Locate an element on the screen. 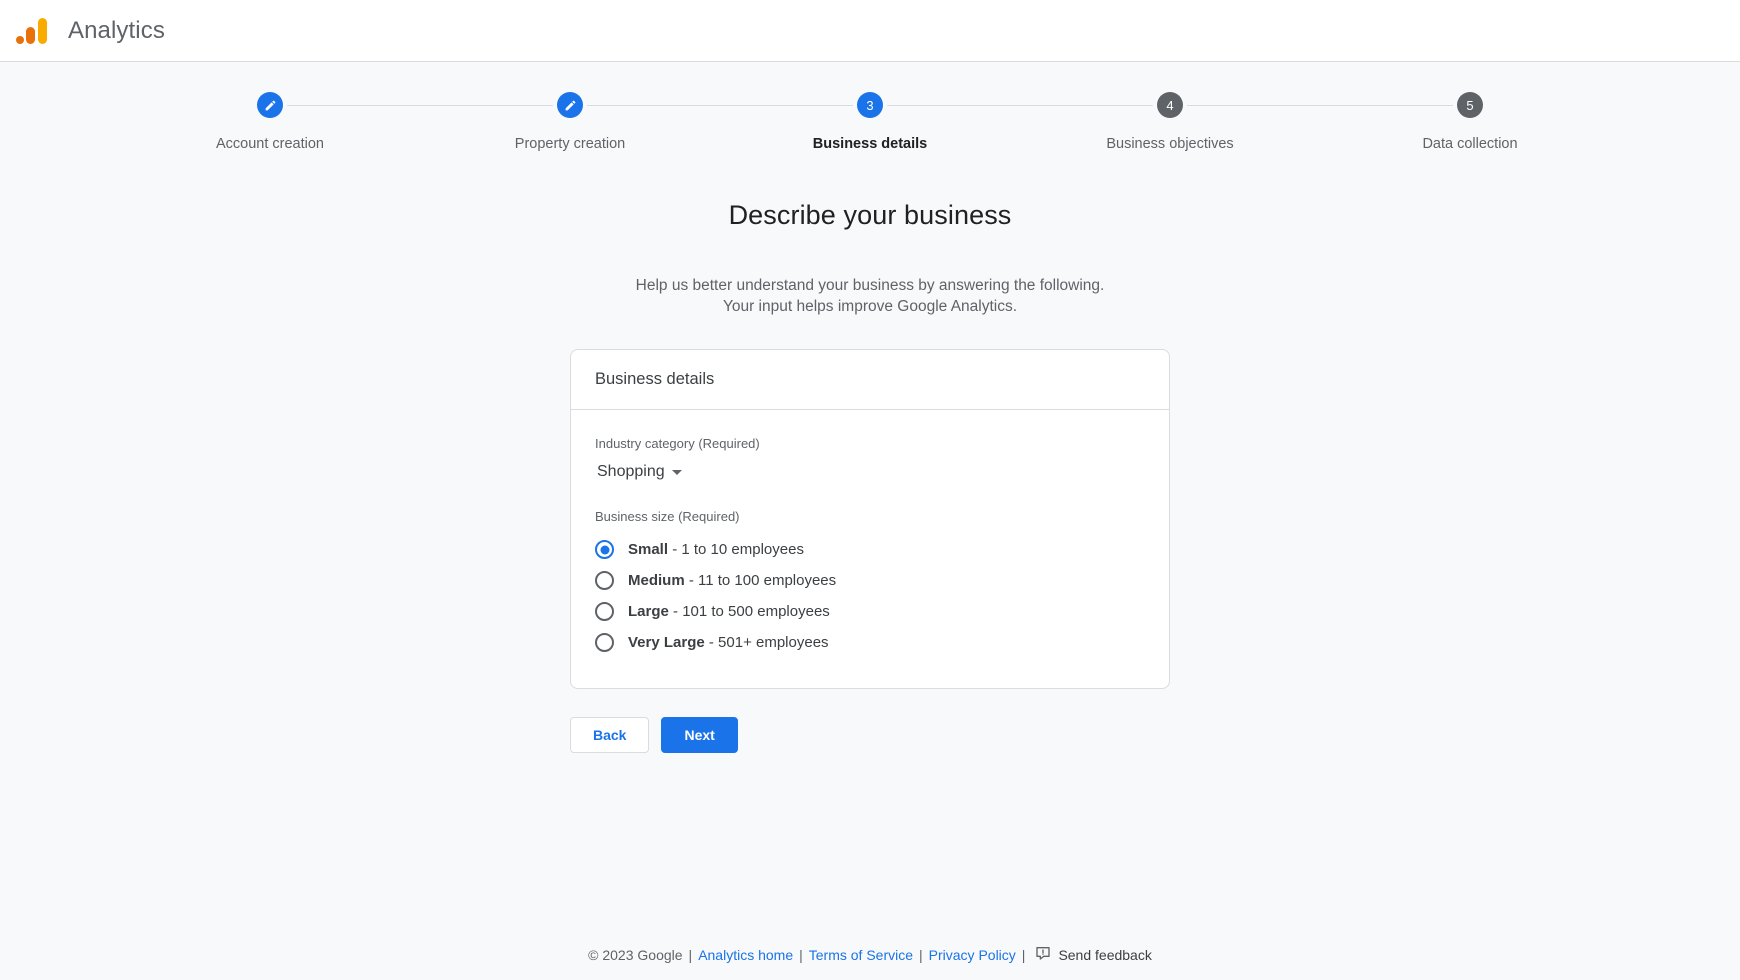 This screenshot has width=1740, height=980. radio-label-medium: Medium - 11 to 100 employees is located at coordinates (732, 580).